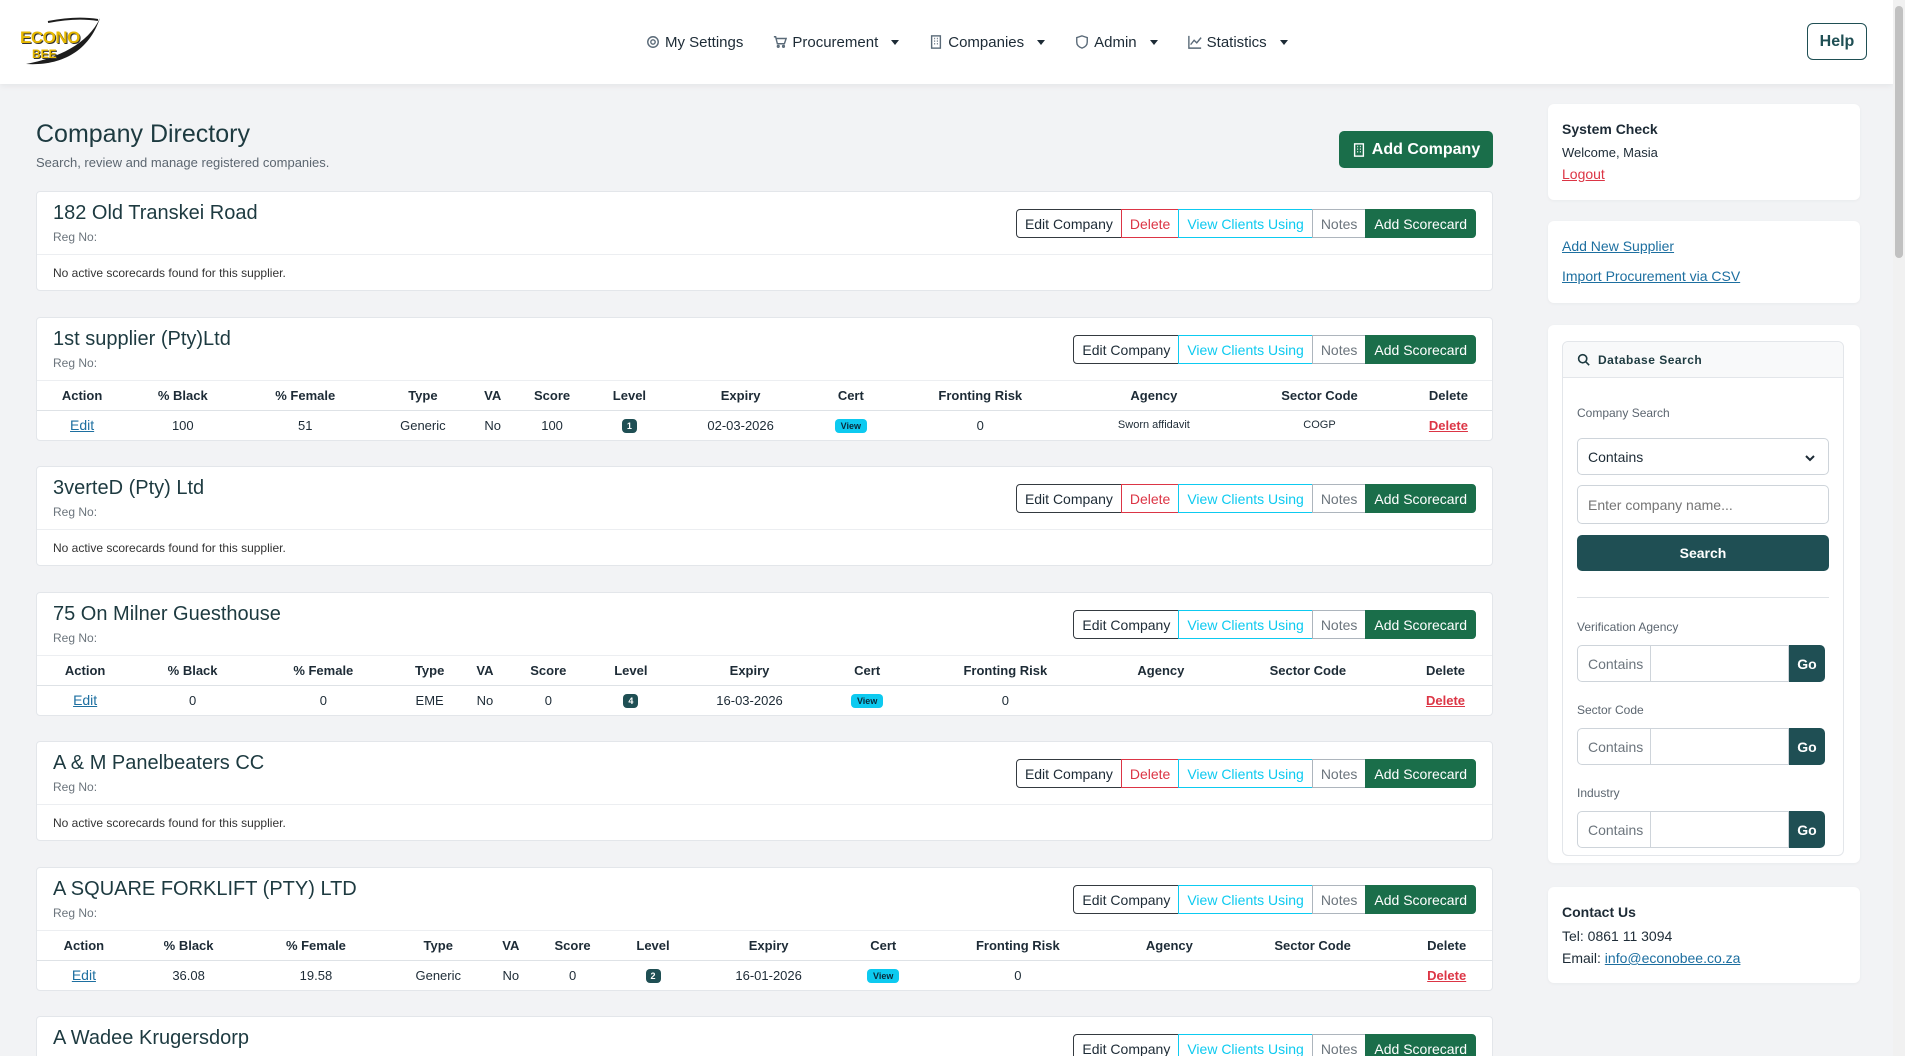 The height and width of the screenshot is (1056, 1905). What do you see at coordinates (1703, 553) in the screenshot?
I see `search-button: Search` at bounding box center [1703, 553].